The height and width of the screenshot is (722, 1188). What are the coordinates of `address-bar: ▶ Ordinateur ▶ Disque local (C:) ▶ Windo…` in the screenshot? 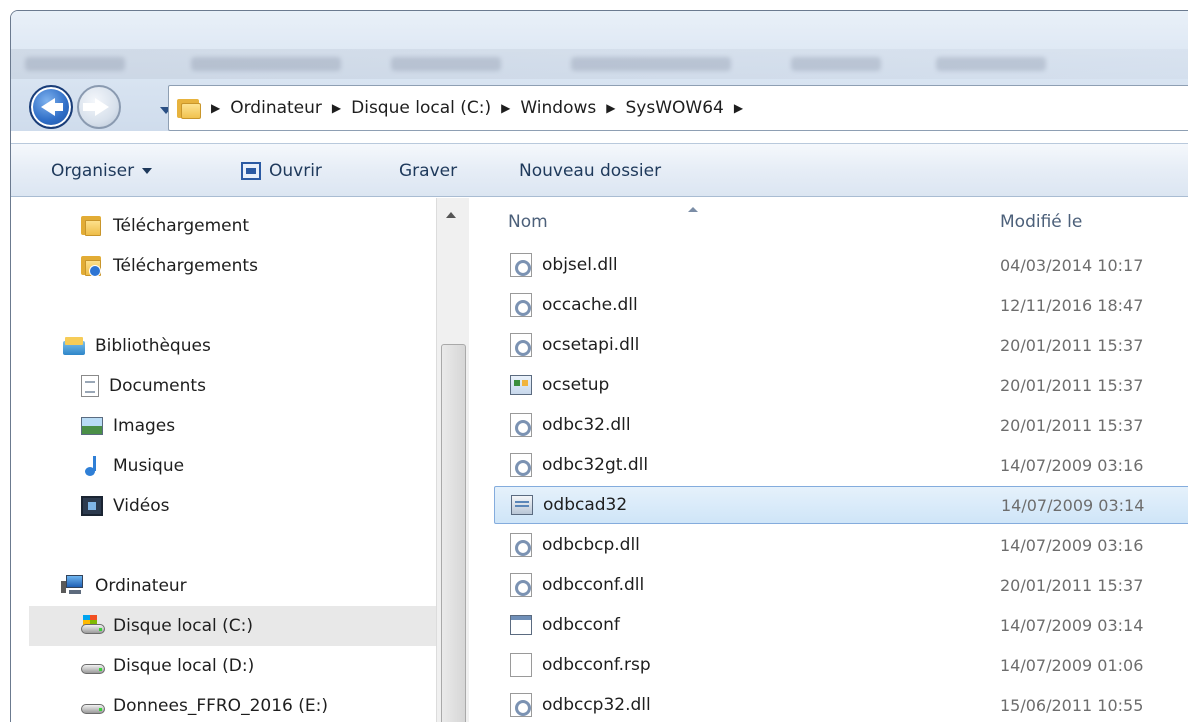 It's located at (678, 108).